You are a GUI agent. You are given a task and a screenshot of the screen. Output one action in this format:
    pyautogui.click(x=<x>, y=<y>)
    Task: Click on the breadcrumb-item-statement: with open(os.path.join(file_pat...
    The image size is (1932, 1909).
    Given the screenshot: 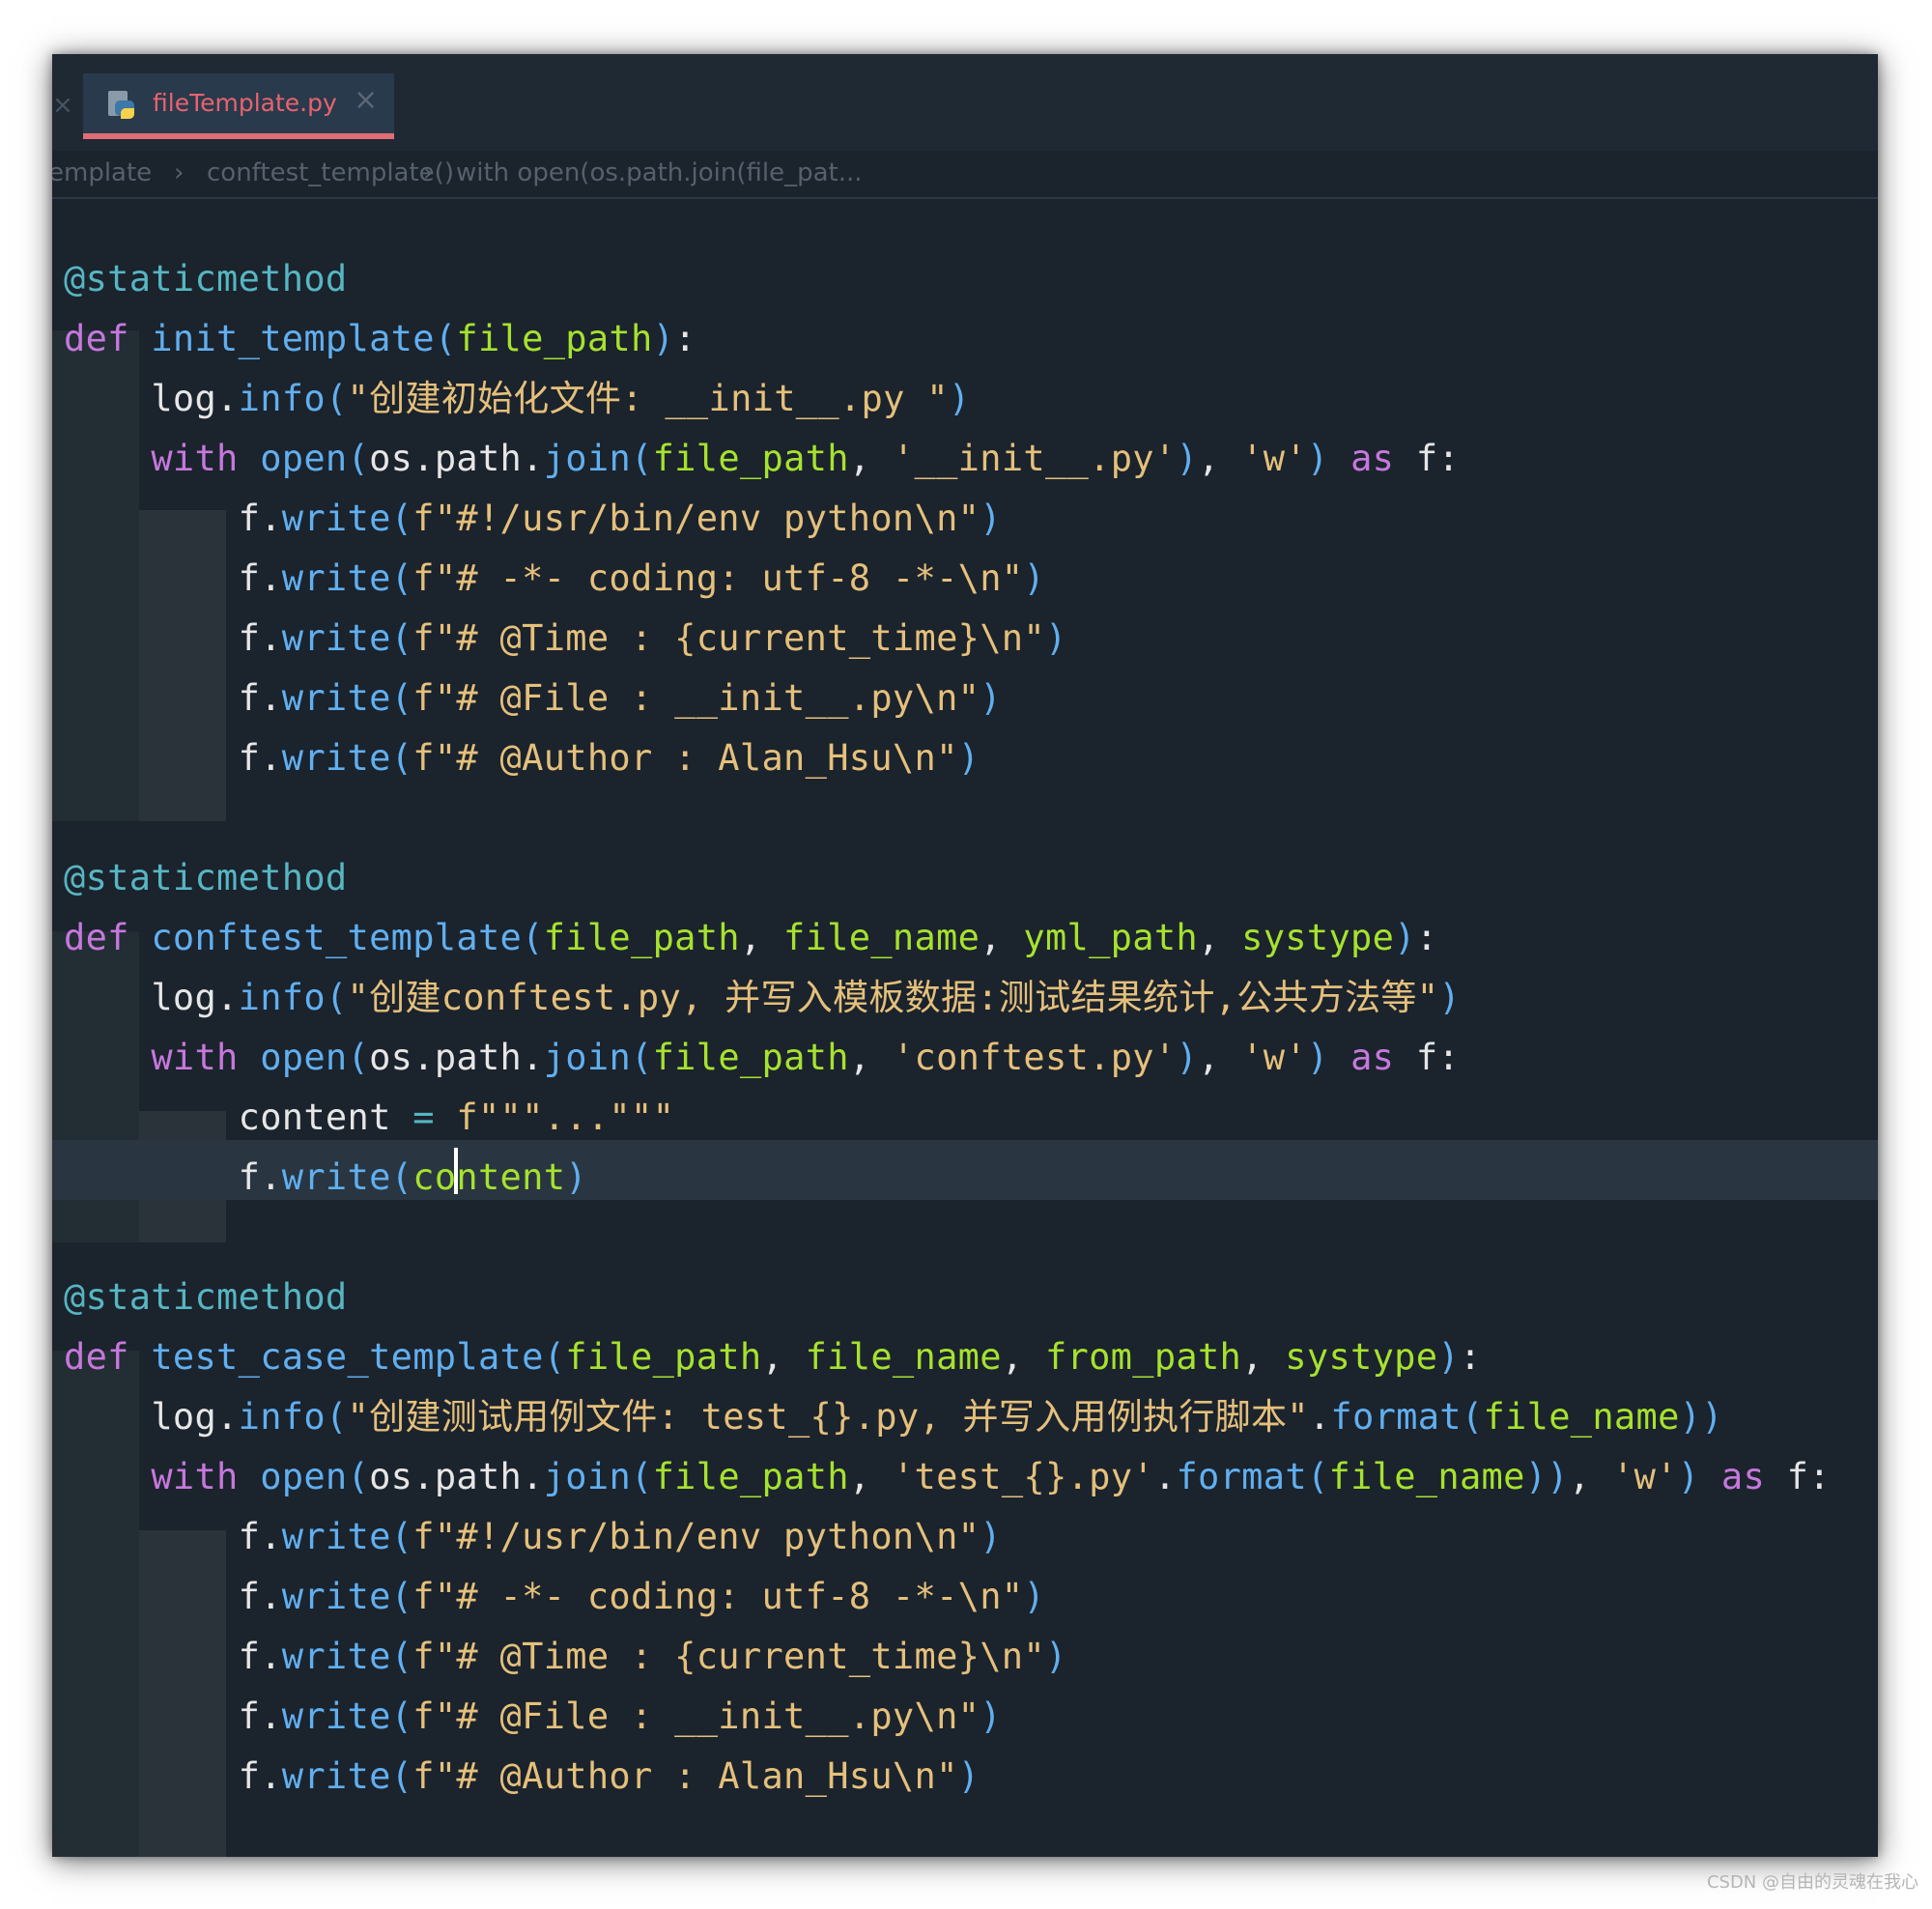 What is the action you would take?
    pyautogui.click(x=659, y=172)
    